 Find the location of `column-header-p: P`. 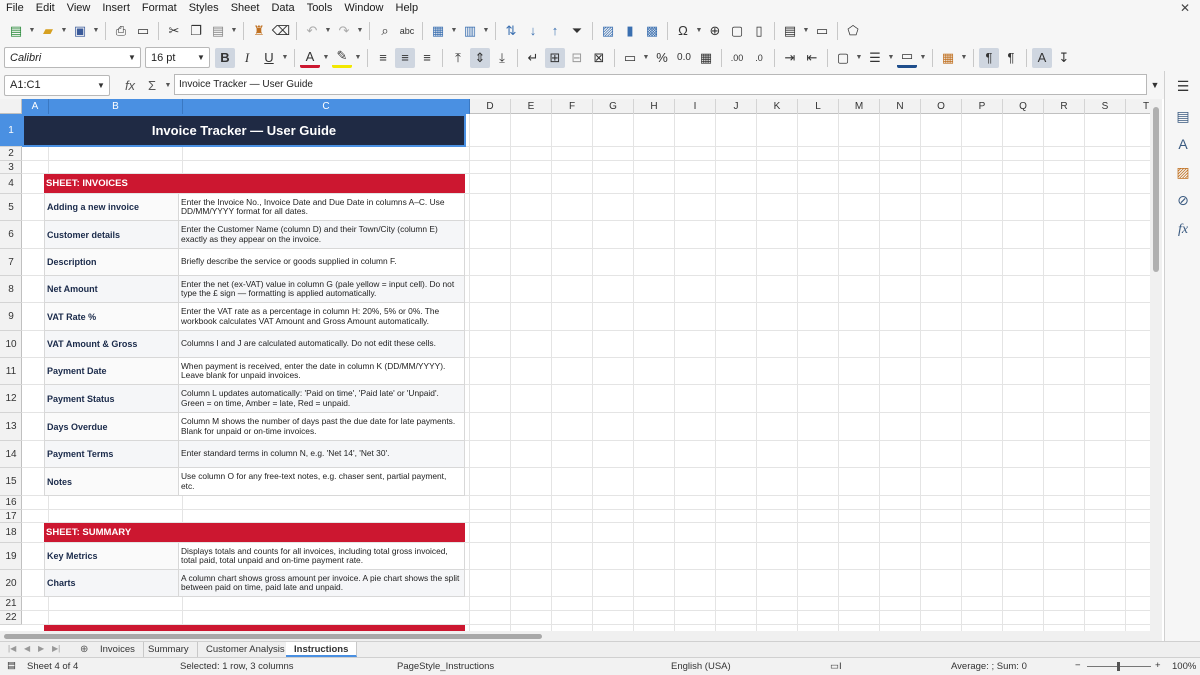

column-header-p: P is located at coordinates (982, 106).